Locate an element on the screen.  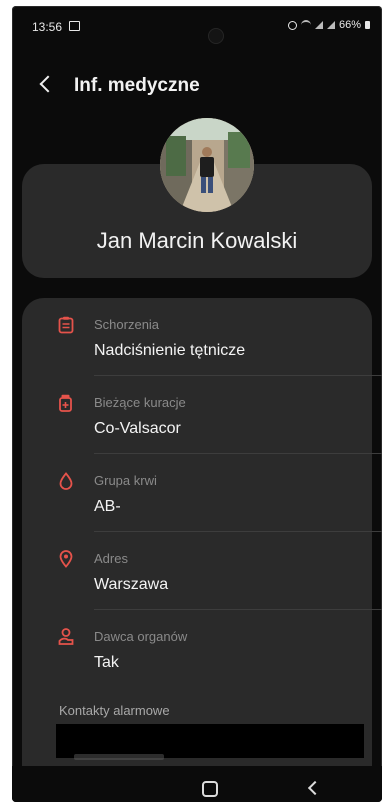
info-value: Tak is located at coordinates (106, 662).